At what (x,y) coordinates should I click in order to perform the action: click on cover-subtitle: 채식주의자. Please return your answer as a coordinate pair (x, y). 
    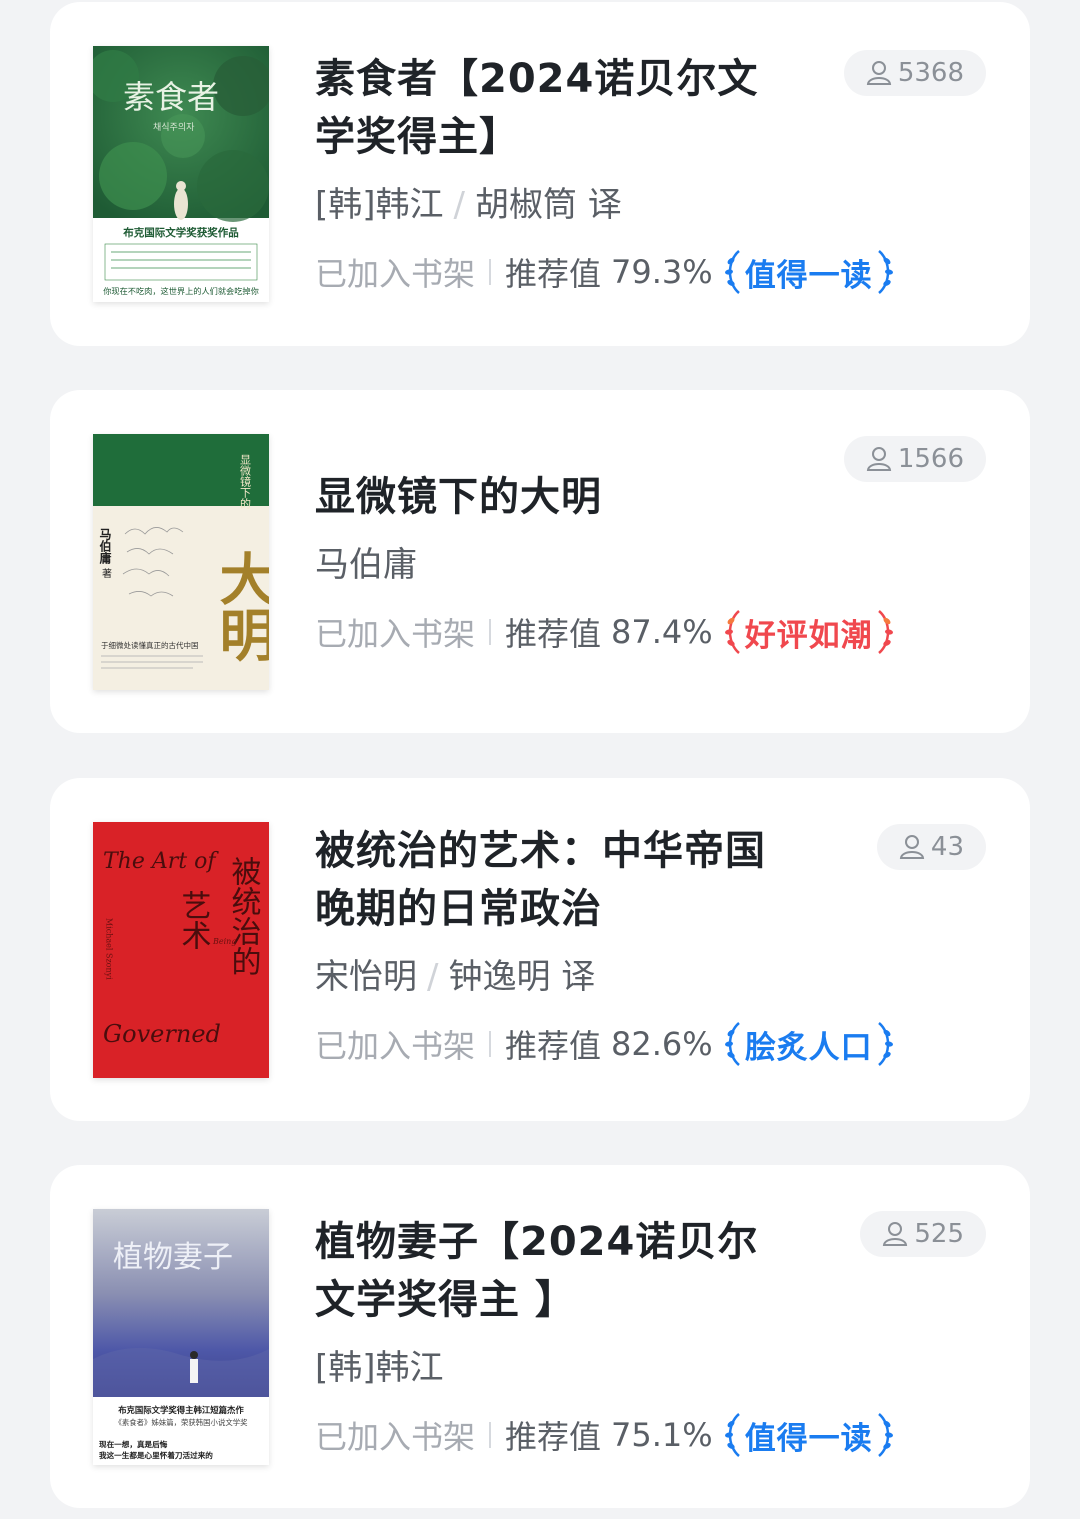
    Looking at the image, I should click on (174, 127).